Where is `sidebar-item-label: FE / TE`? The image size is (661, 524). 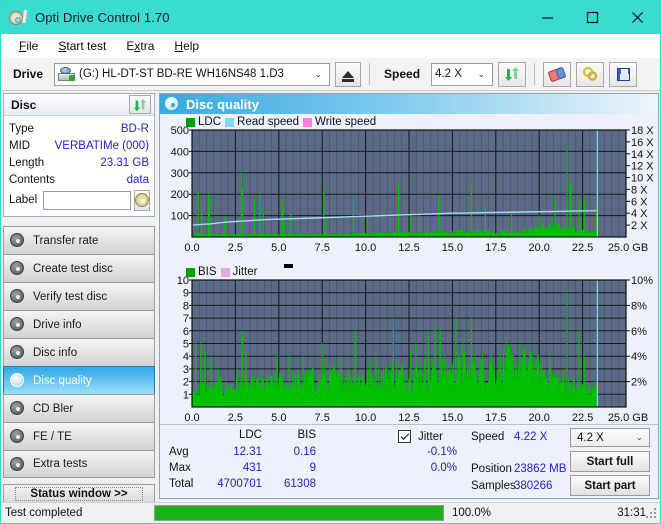 sidebar-item-label: FE / TE is located at coordinates (52, 436).